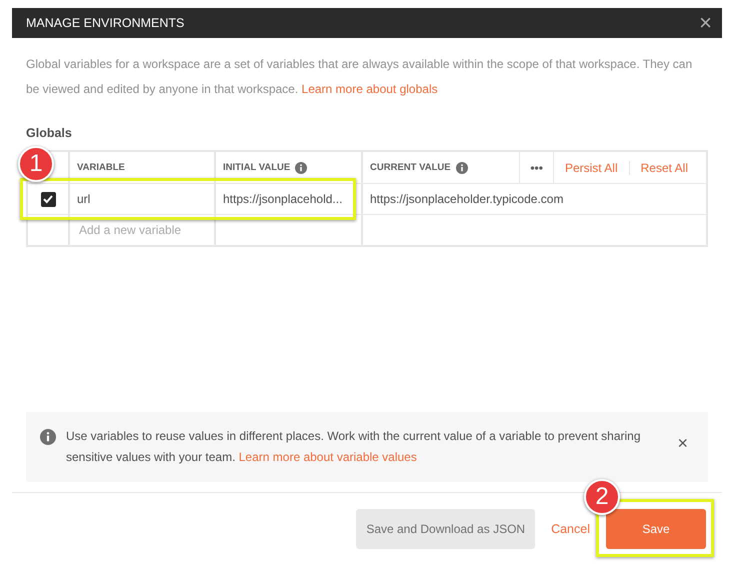 The height and width of the screenshot is (571, 732). I want to click on learn-more-link: Learn more about variable values, so click(327, 457).